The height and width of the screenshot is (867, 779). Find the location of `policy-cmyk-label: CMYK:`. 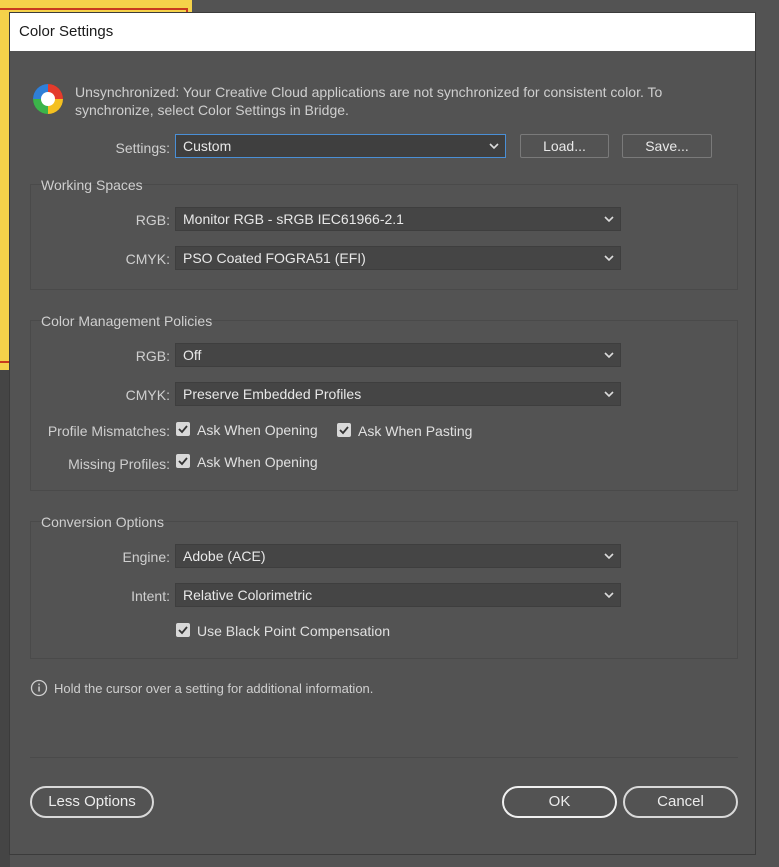

policy-cmyk-label: CMYK: is located at coordinates (147, 395).